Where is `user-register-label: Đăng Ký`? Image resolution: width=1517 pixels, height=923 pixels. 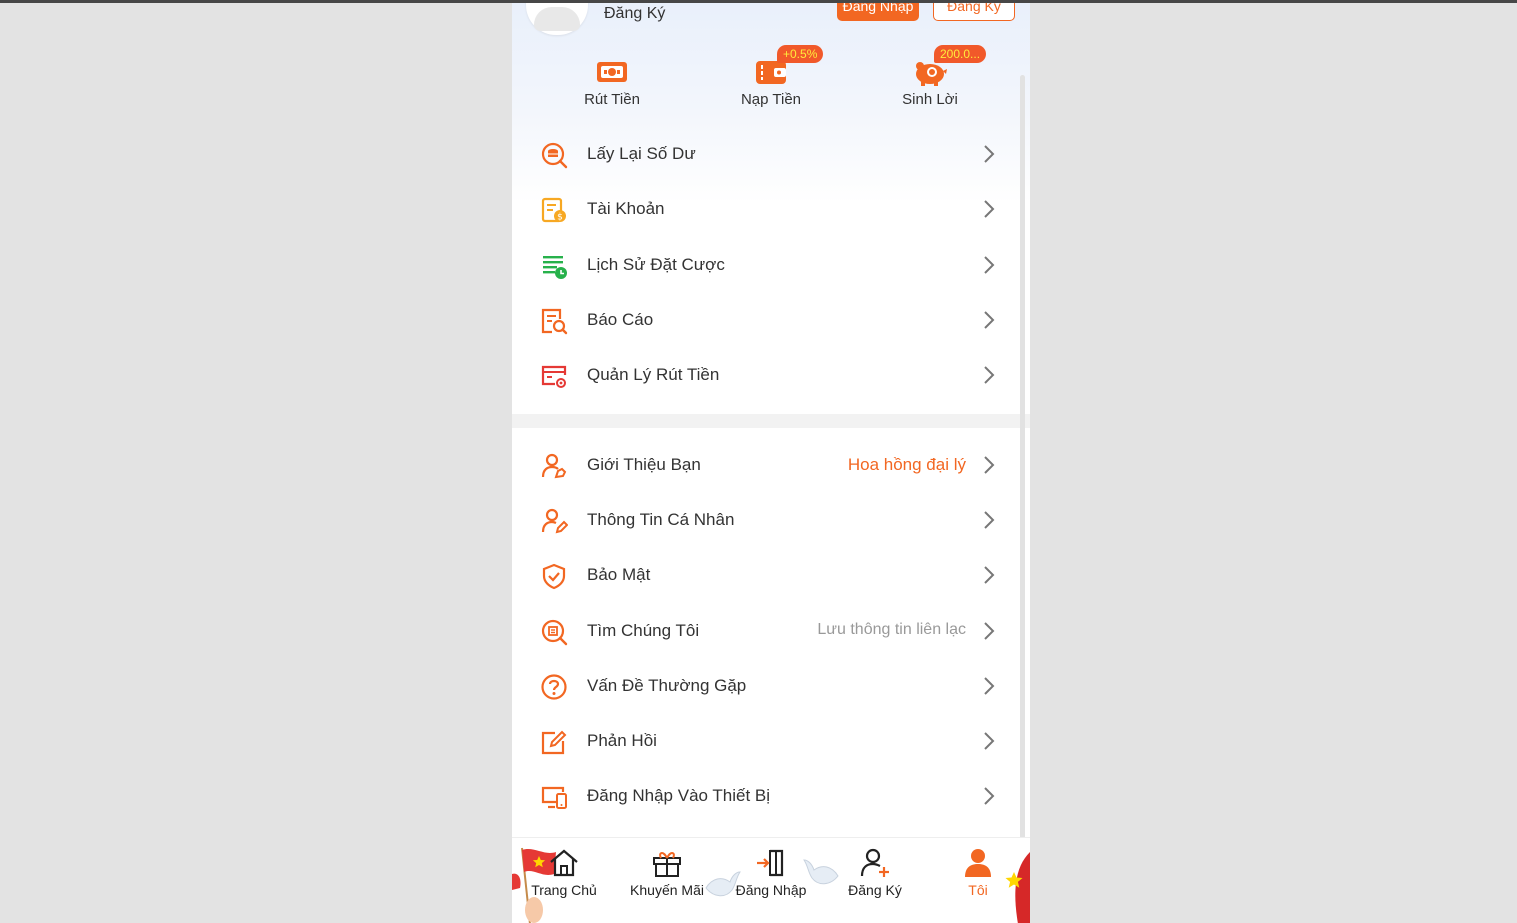 user-register-label: Đăng Ký is located at coordinates (634, 14).